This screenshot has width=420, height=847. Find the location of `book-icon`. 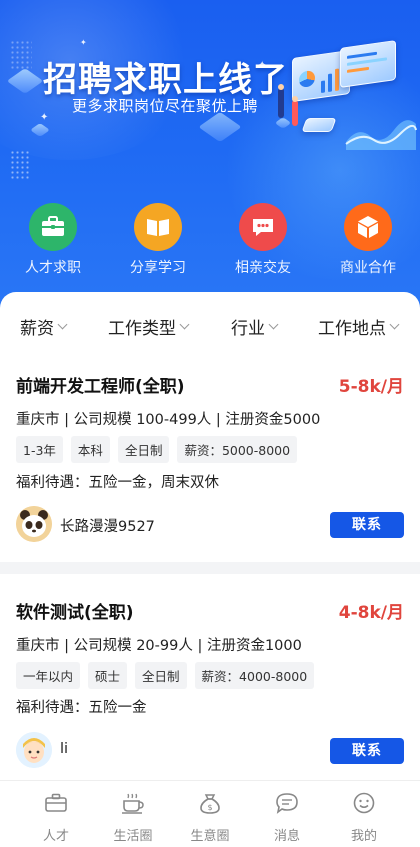

book-icon is located at coordinates (158, 227).